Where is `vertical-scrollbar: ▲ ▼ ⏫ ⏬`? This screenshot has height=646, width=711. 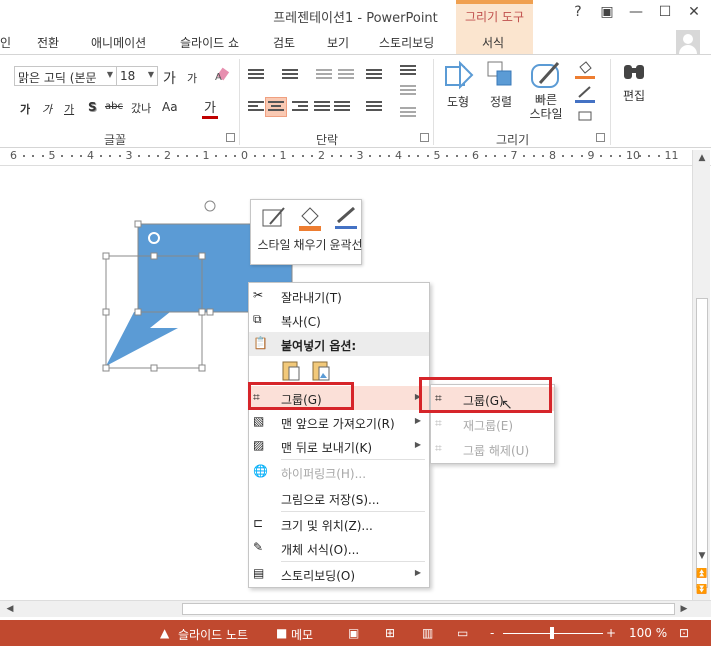
vertical-scrollbar: ▲ ▼ ⏫ ⏬ is located at coordinates (701, 375).